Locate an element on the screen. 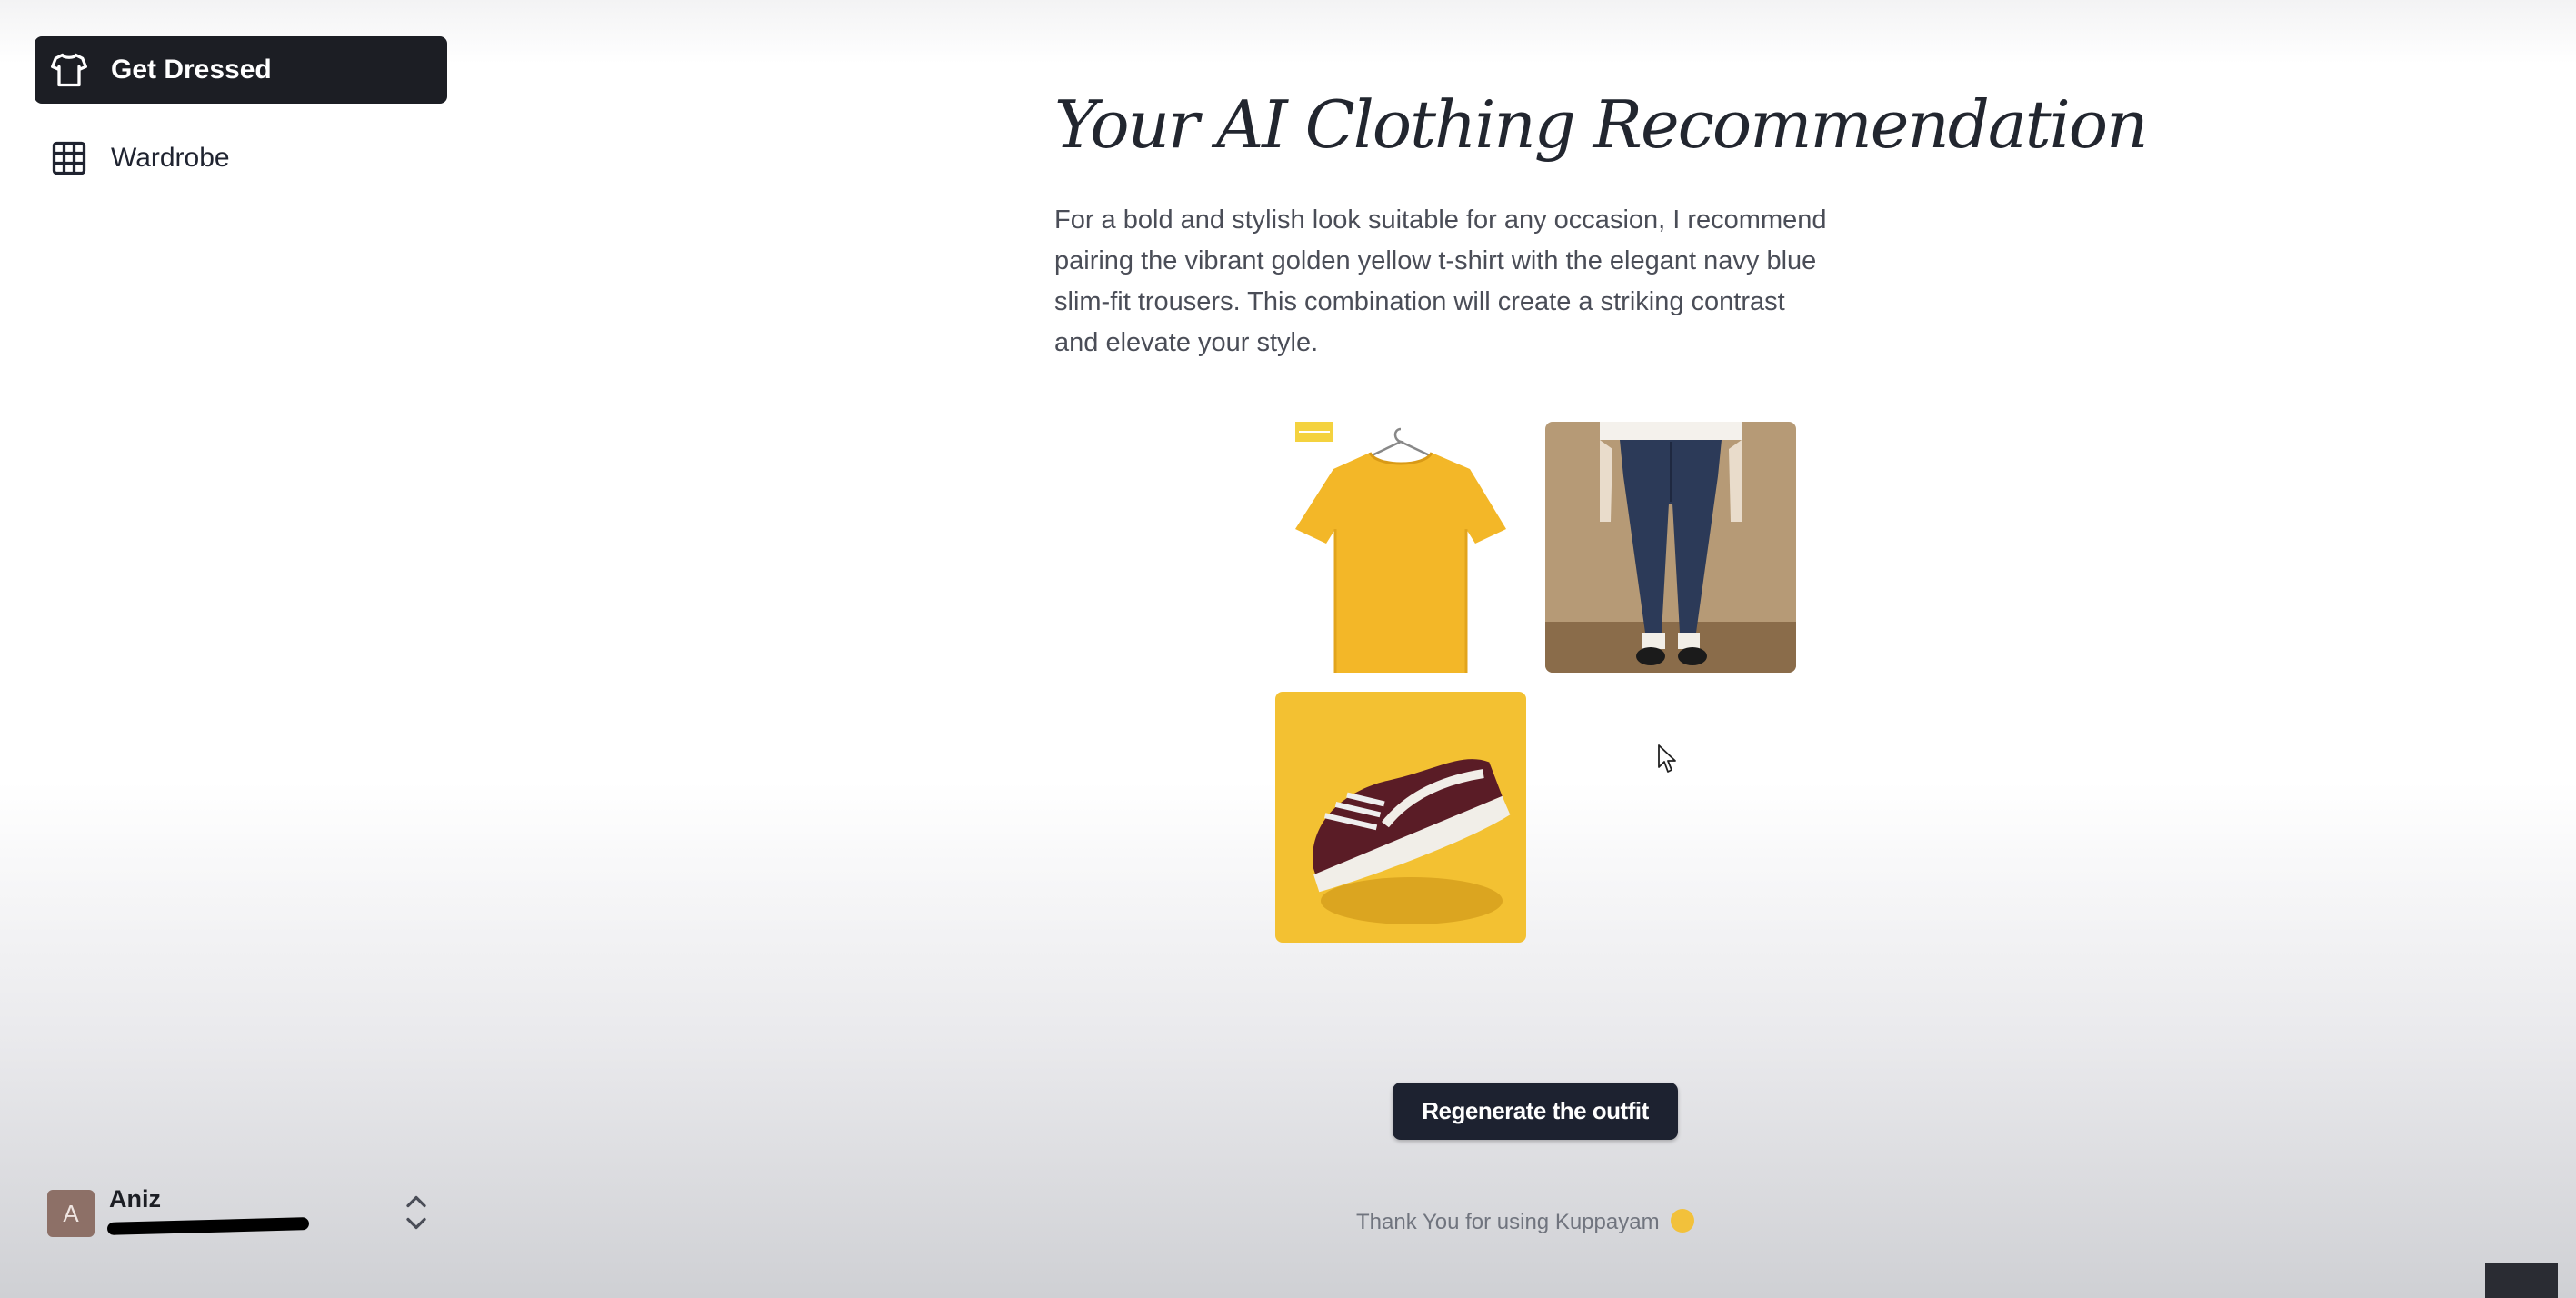 Image resolution: width=2576 pixels, height=1298 pixels. footer-thanks: Thank You for using Kuppayam is located at coordinates (1525, 1222).